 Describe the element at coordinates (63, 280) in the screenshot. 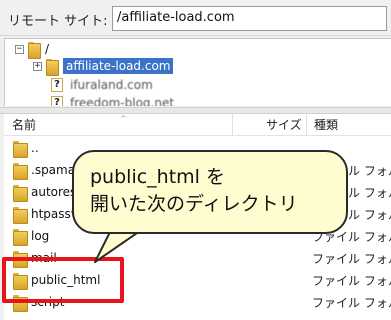

I see `highlight-box` at that location.